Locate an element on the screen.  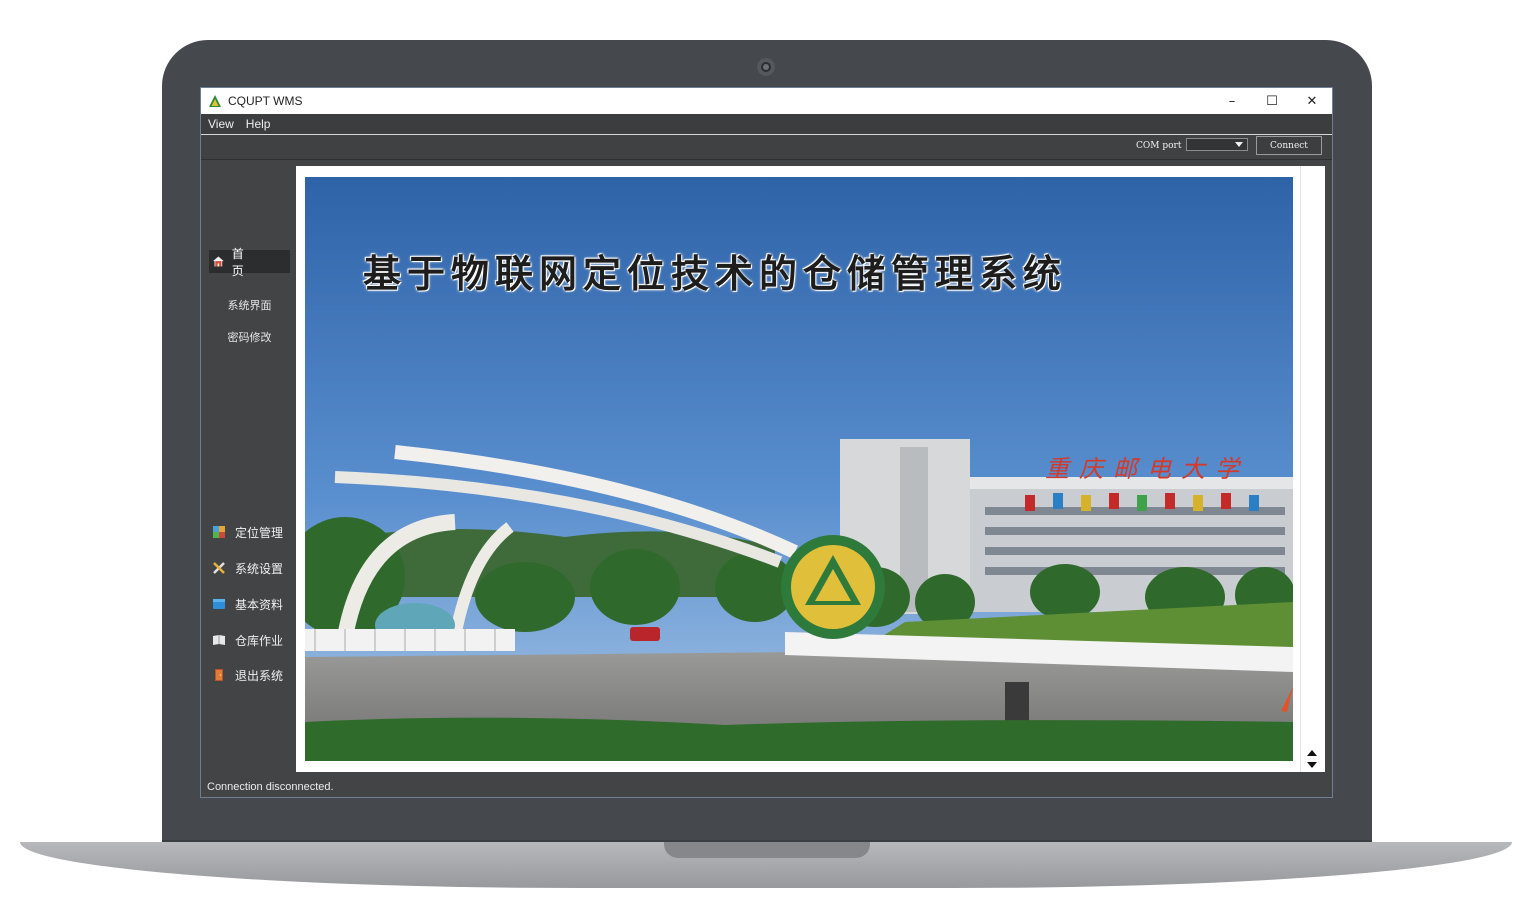
sidebar-item-warehouse-ops: 仓库作业 is located at coordinates (247, 640).